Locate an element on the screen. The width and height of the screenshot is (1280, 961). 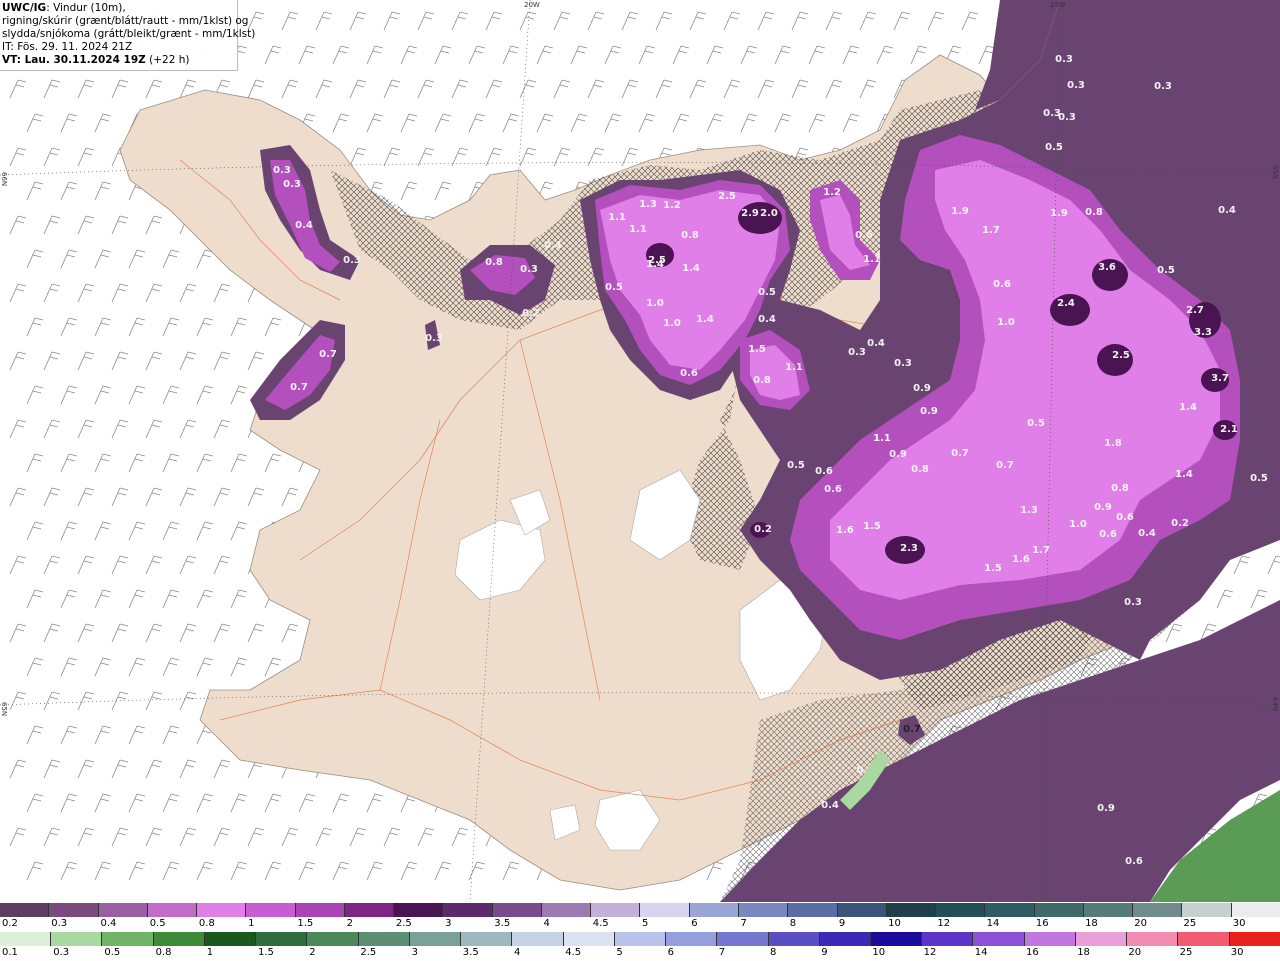
legend-rain-colorbar is located at coordinates (640, 939).